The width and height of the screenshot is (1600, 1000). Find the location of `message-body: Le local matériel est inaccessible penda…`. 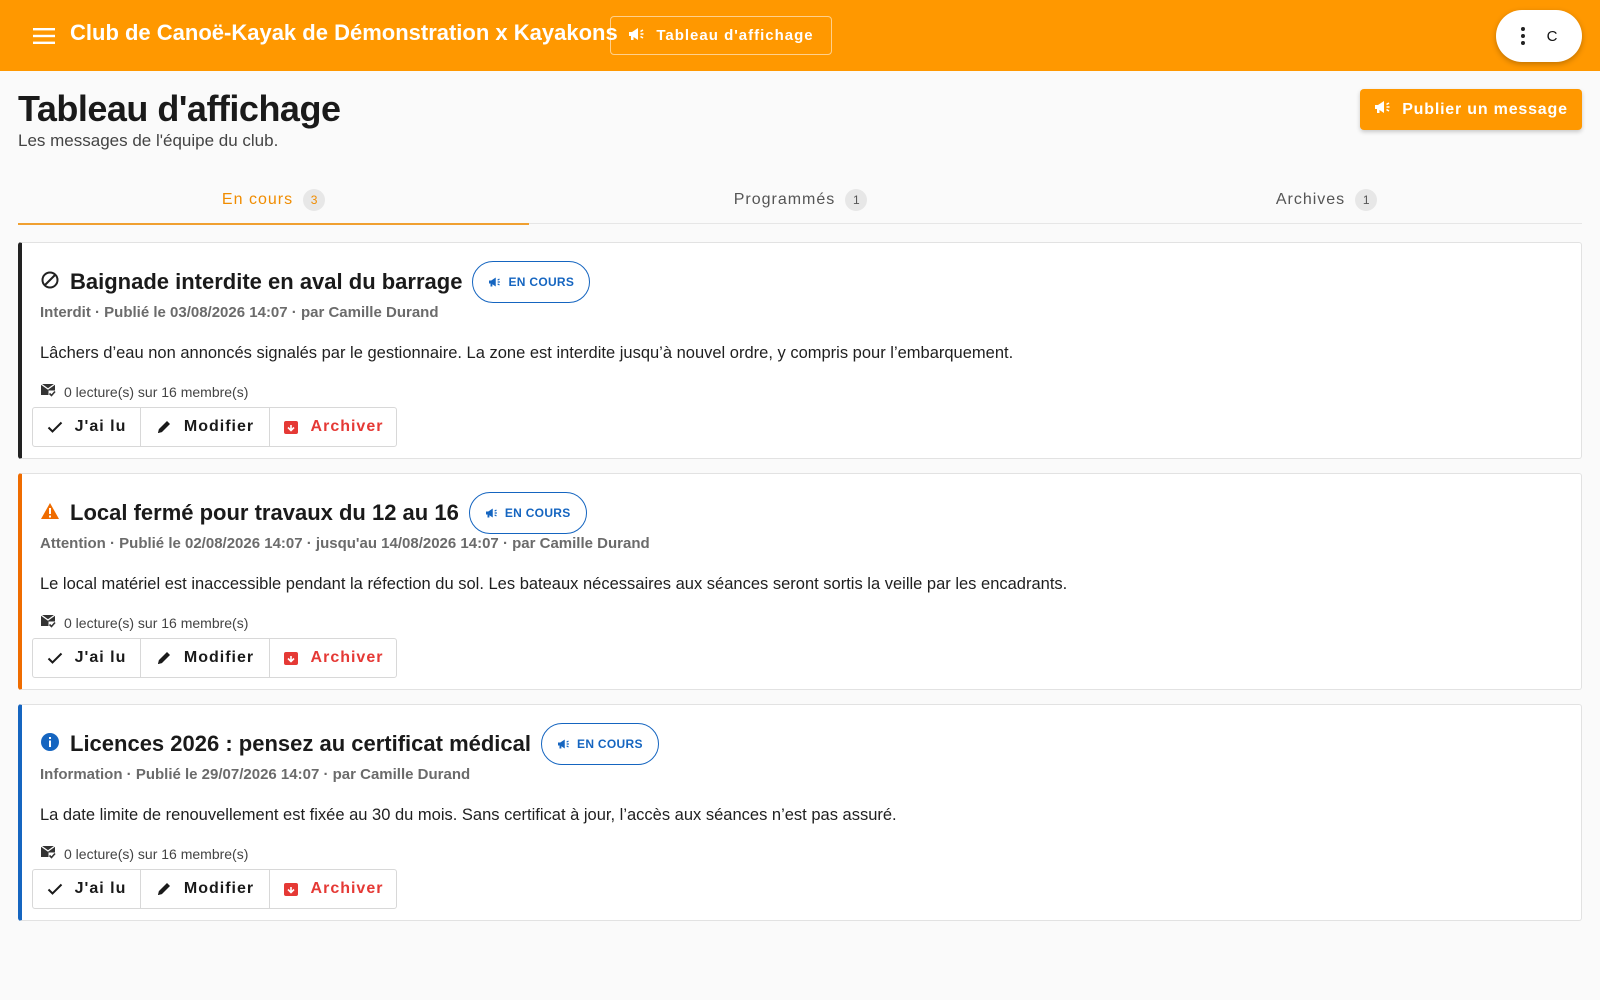

message-body: Le local matériel est inaccessible penda… is located at coordinates (554, 584).